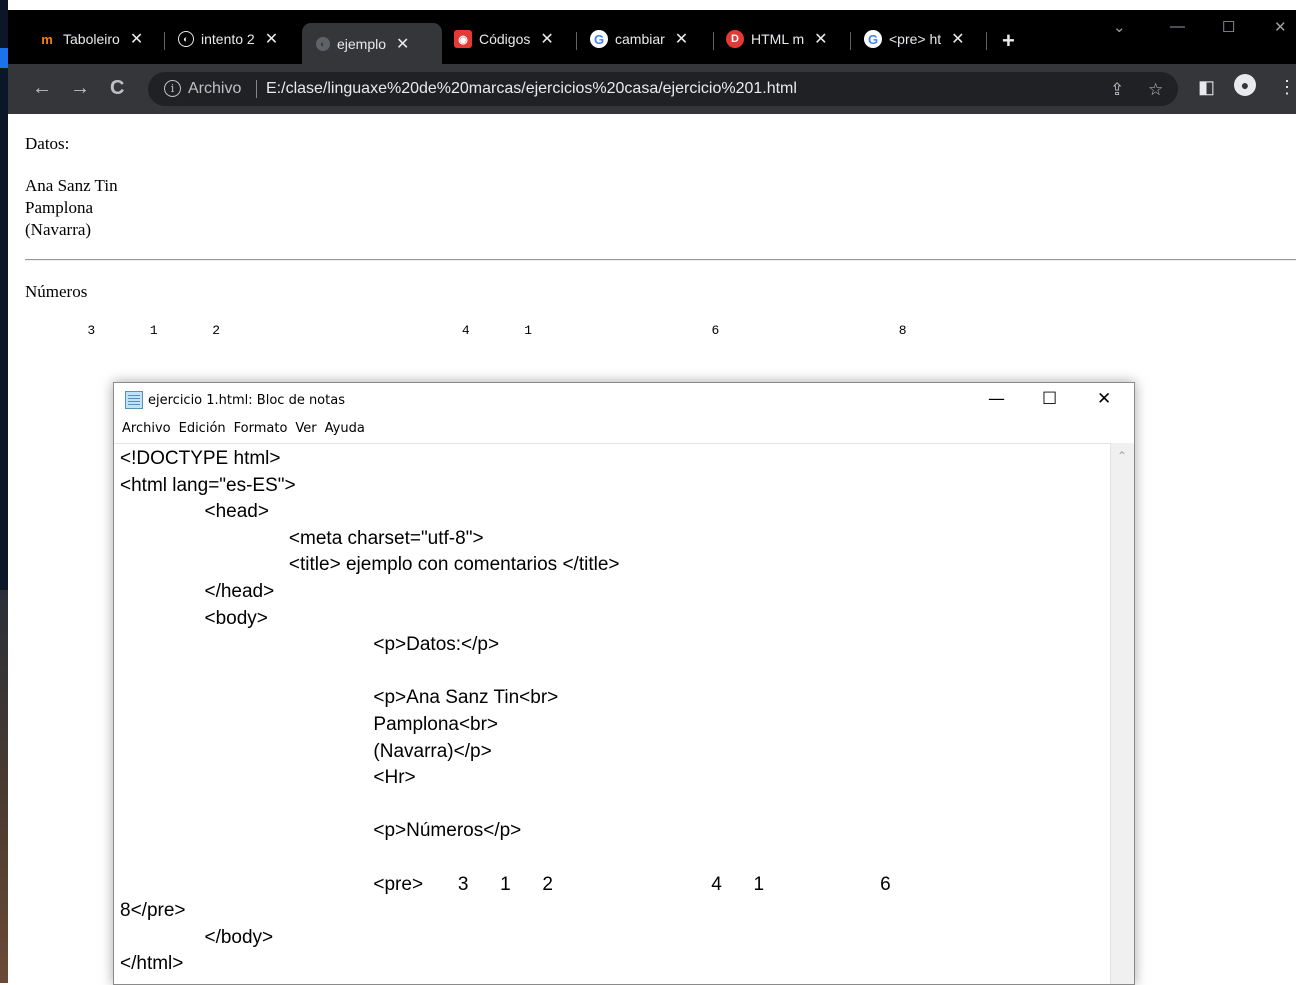 The image size is (1296, 985). What do you see at coordinates (47, 39) in the screenshot?
I see `moodle-icon: m` at bounding box center [47, 39].